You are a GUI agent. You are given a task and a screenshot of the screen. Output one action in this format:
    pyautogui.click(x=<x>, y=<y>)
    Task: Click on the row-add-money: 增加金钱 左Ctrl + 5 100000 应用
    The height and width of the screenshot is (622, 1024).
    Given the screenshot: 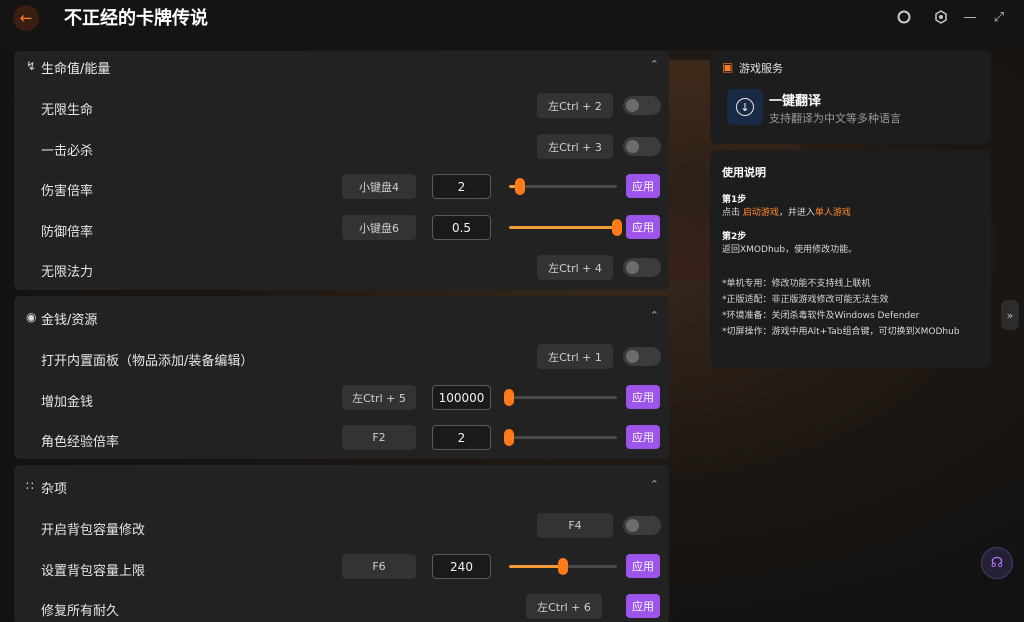 What is the action you would take?
    pyautogui.click(x=341, y=400)
    